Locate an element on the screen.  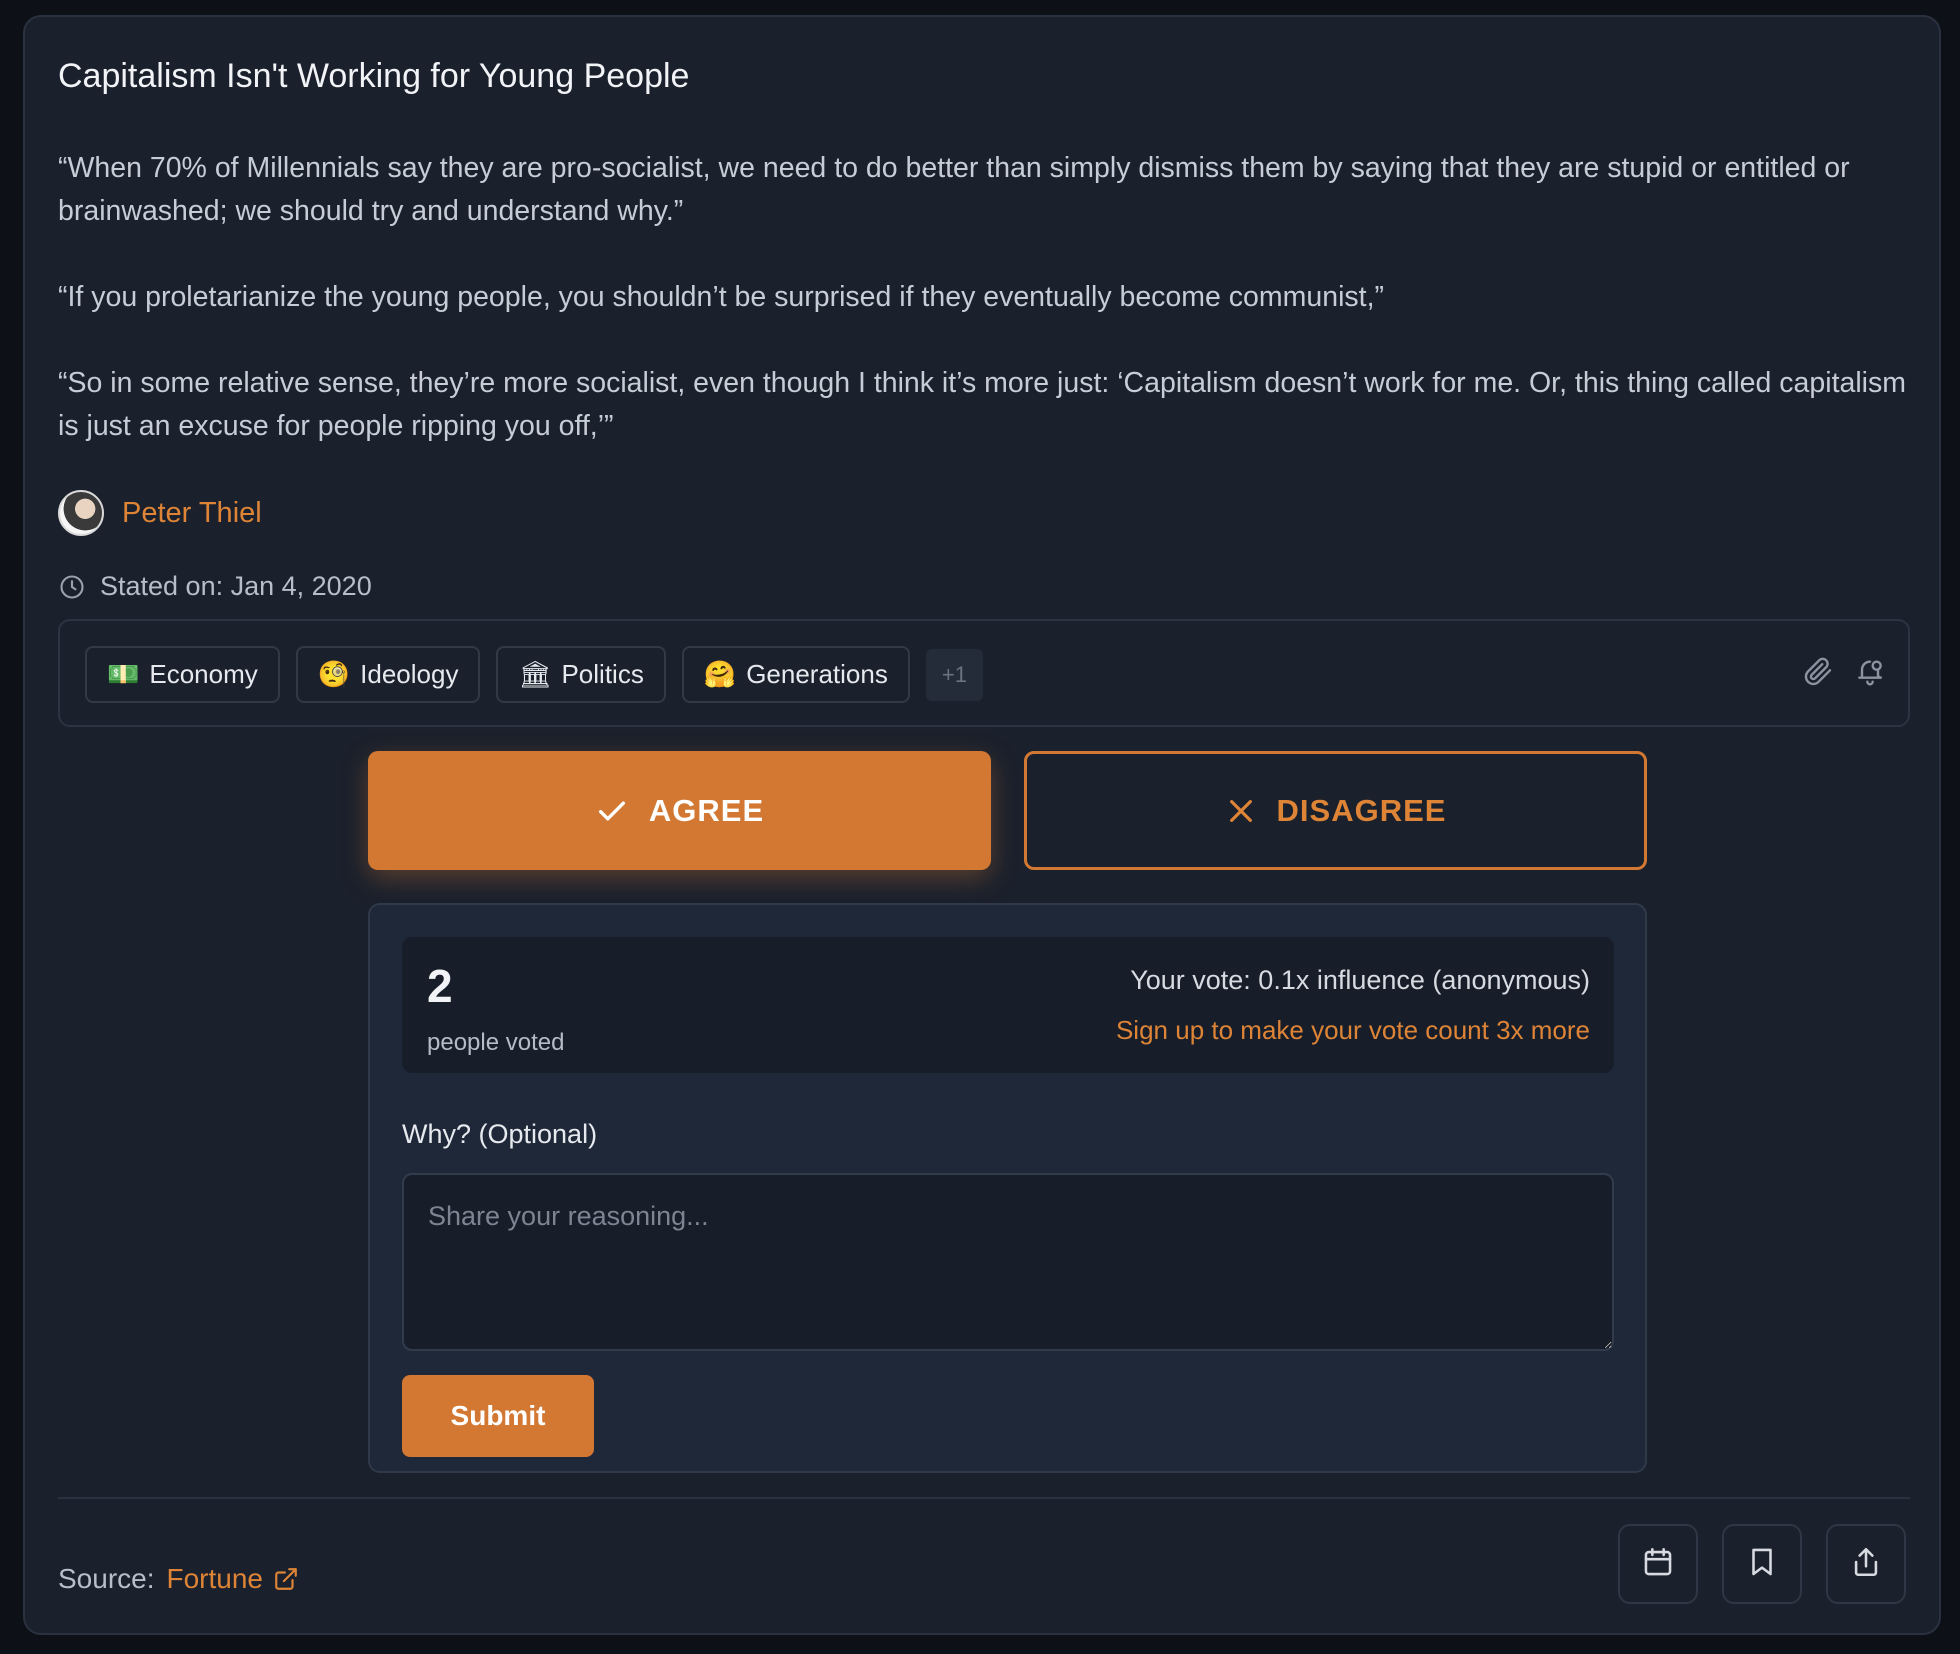
source-name: Fortune is located at coordinates (215, 1578).